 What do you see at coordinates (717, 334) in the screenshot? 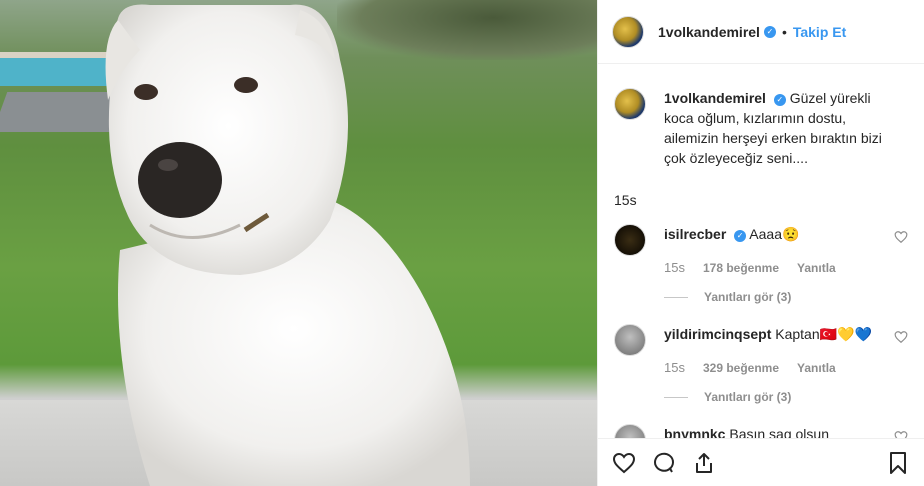
I see `comment-username: yildirimcinqsept` at bounding box center [717, 334].